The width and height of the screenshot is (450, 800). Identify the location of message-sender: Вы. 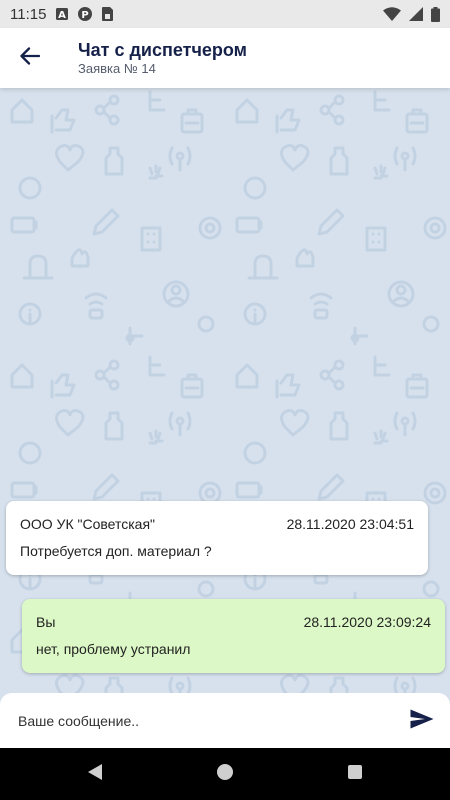
(46, 622).